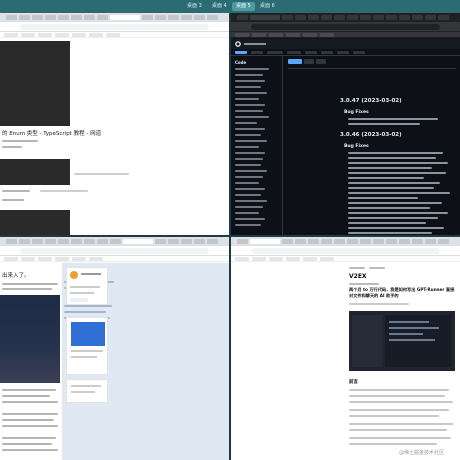 The image size is (460, 460). I want to click on desktop-tab-6: 桌面 6, so click(267, 6).